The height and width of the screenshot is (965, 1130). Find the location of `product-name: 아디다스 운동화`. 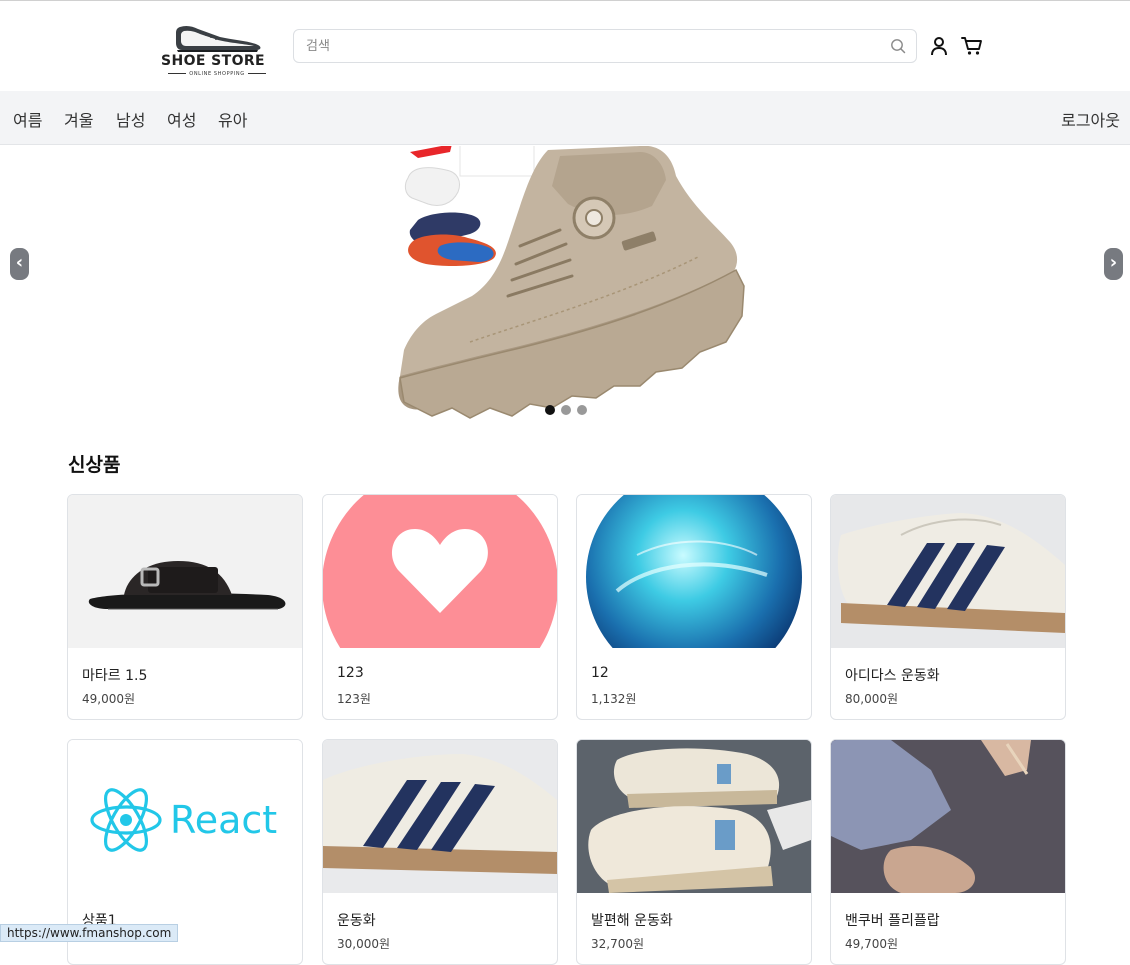

product-name: 아디다스 운동화 is located at coordinates (892, 676).